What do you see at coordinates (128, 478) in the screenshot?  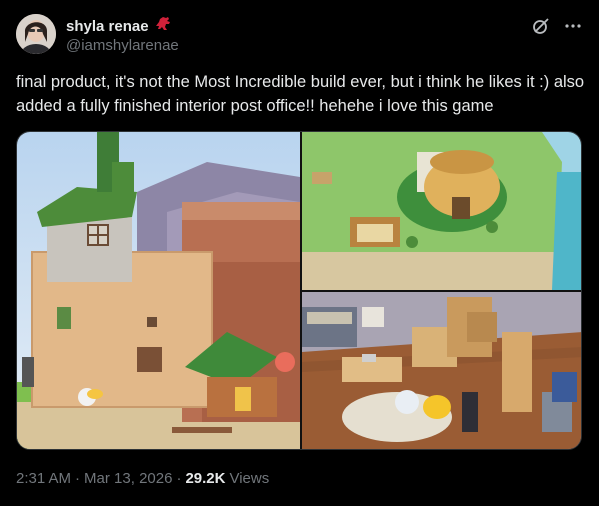 I see `post-date: Mar 13, 2026` at bounding box center [128, 478].